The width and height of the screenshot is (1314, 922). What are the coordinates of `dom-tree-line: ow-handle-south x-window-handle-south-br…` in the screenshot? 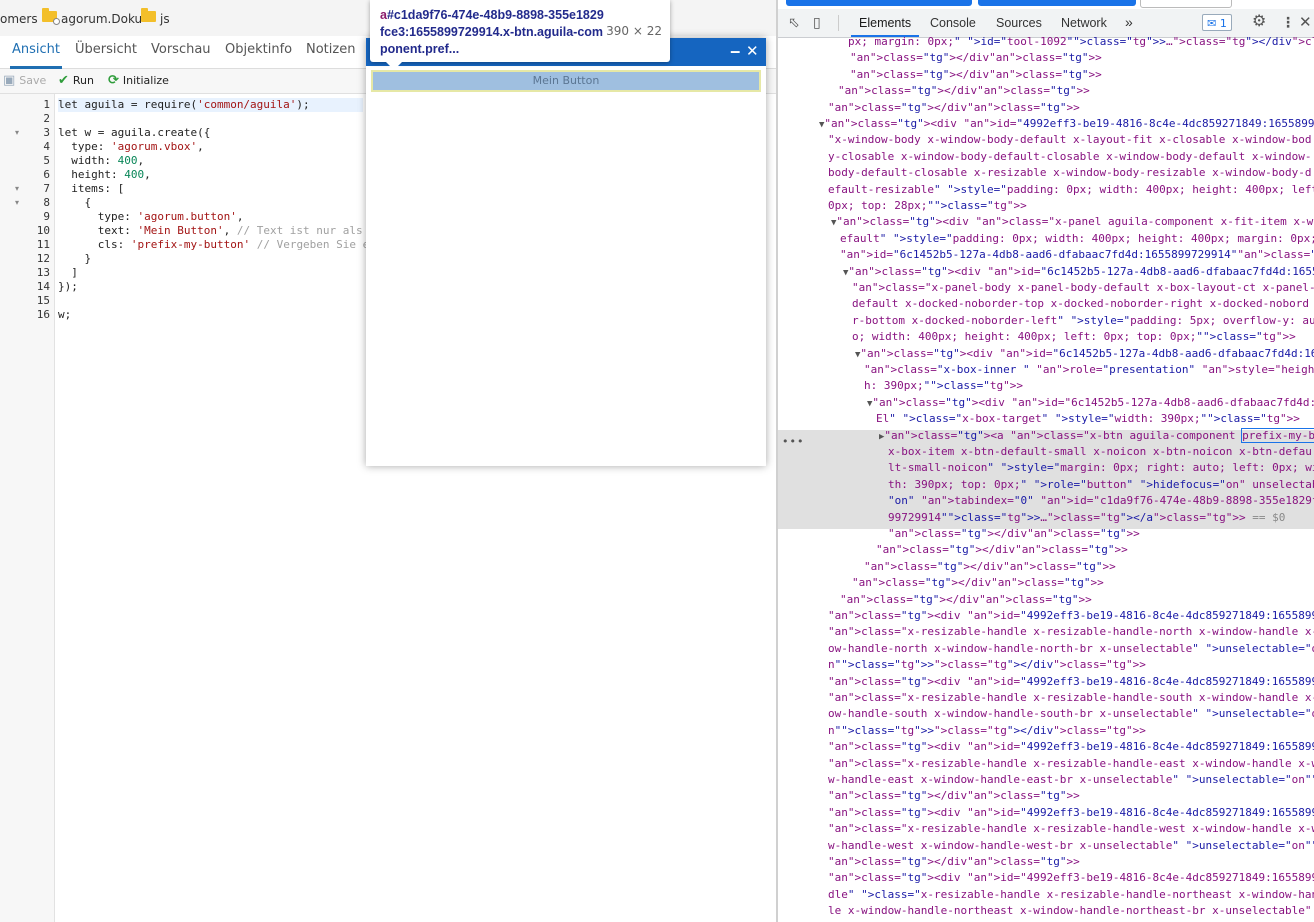 It's located at (1071, 714).